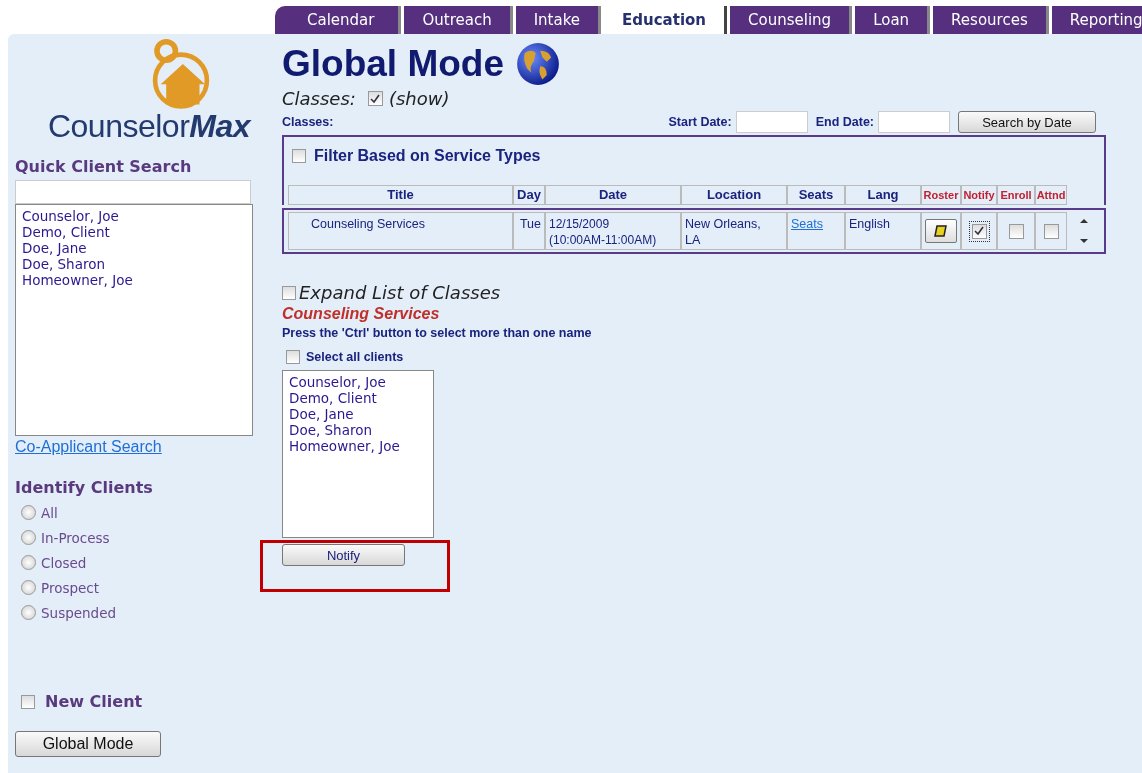  Describe the element at coordinates (1083, 231) in the screenshot. I see `scrollbar` at that location.